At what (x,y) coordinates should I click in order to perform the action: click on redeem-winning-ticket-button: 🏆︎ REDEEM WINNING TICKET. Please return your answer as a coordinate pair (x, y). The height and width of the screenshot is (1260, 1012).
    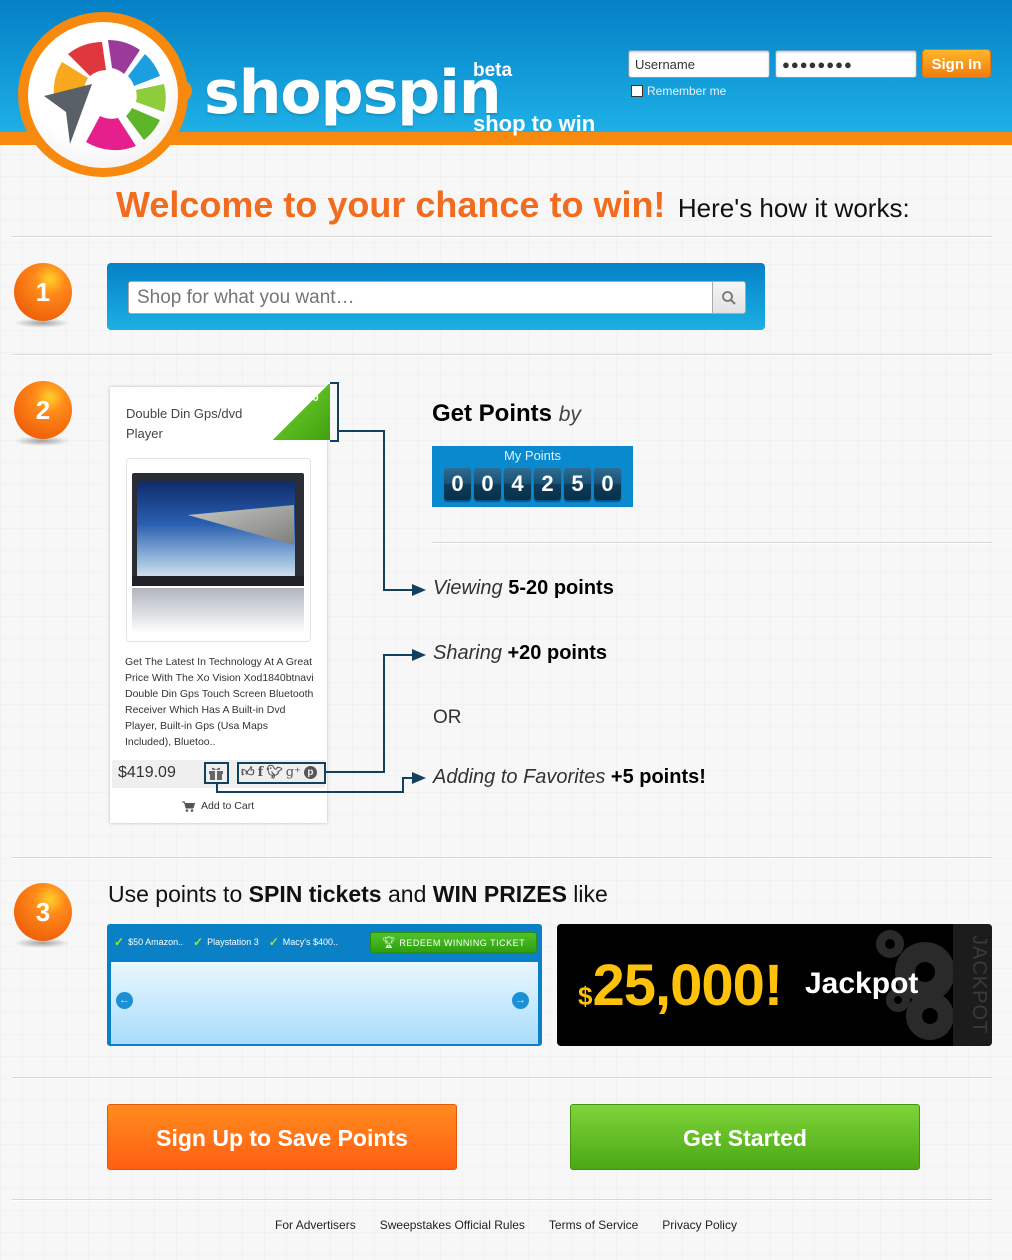
    Looking at the image, I should click on (453, 942).